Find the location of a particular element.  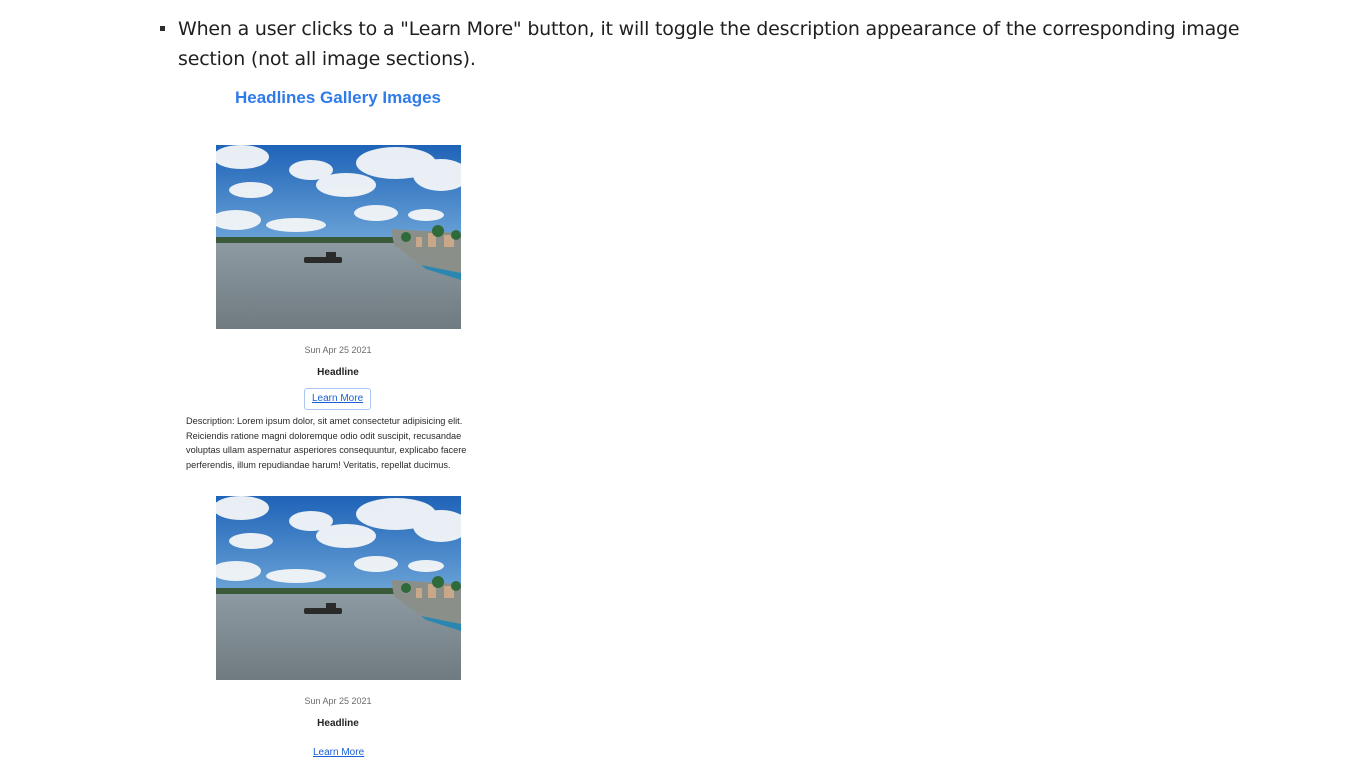

bullet-marker is located at coordinates (162, 28).